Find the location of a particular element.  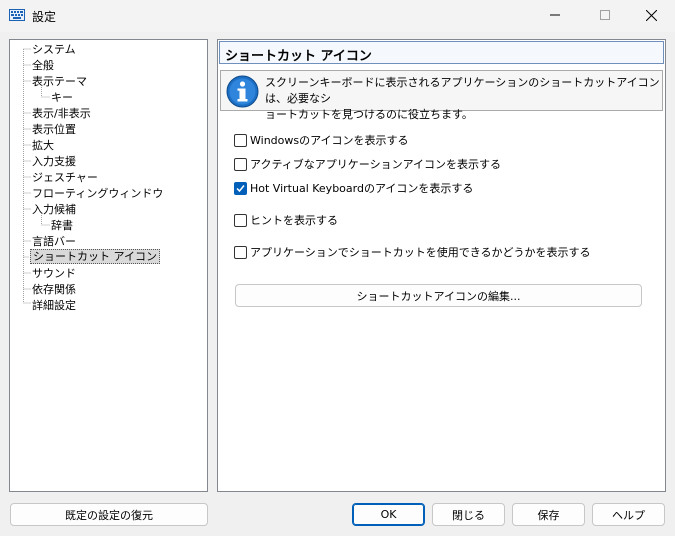

minimize-icon is located at coordinates (555, 15).